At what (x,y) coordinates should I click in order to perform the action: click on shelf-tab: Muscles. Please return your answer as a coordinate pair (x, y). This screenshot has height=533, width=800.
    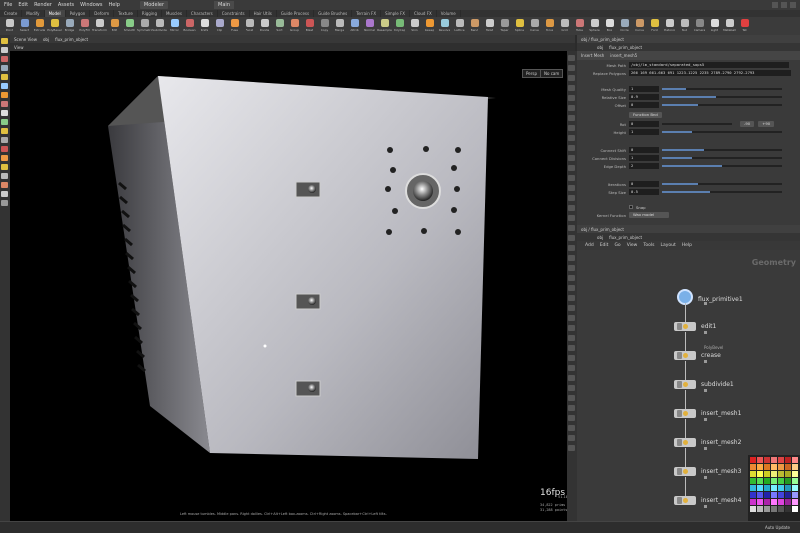
    Looking at the image, I should click on (174, 13).